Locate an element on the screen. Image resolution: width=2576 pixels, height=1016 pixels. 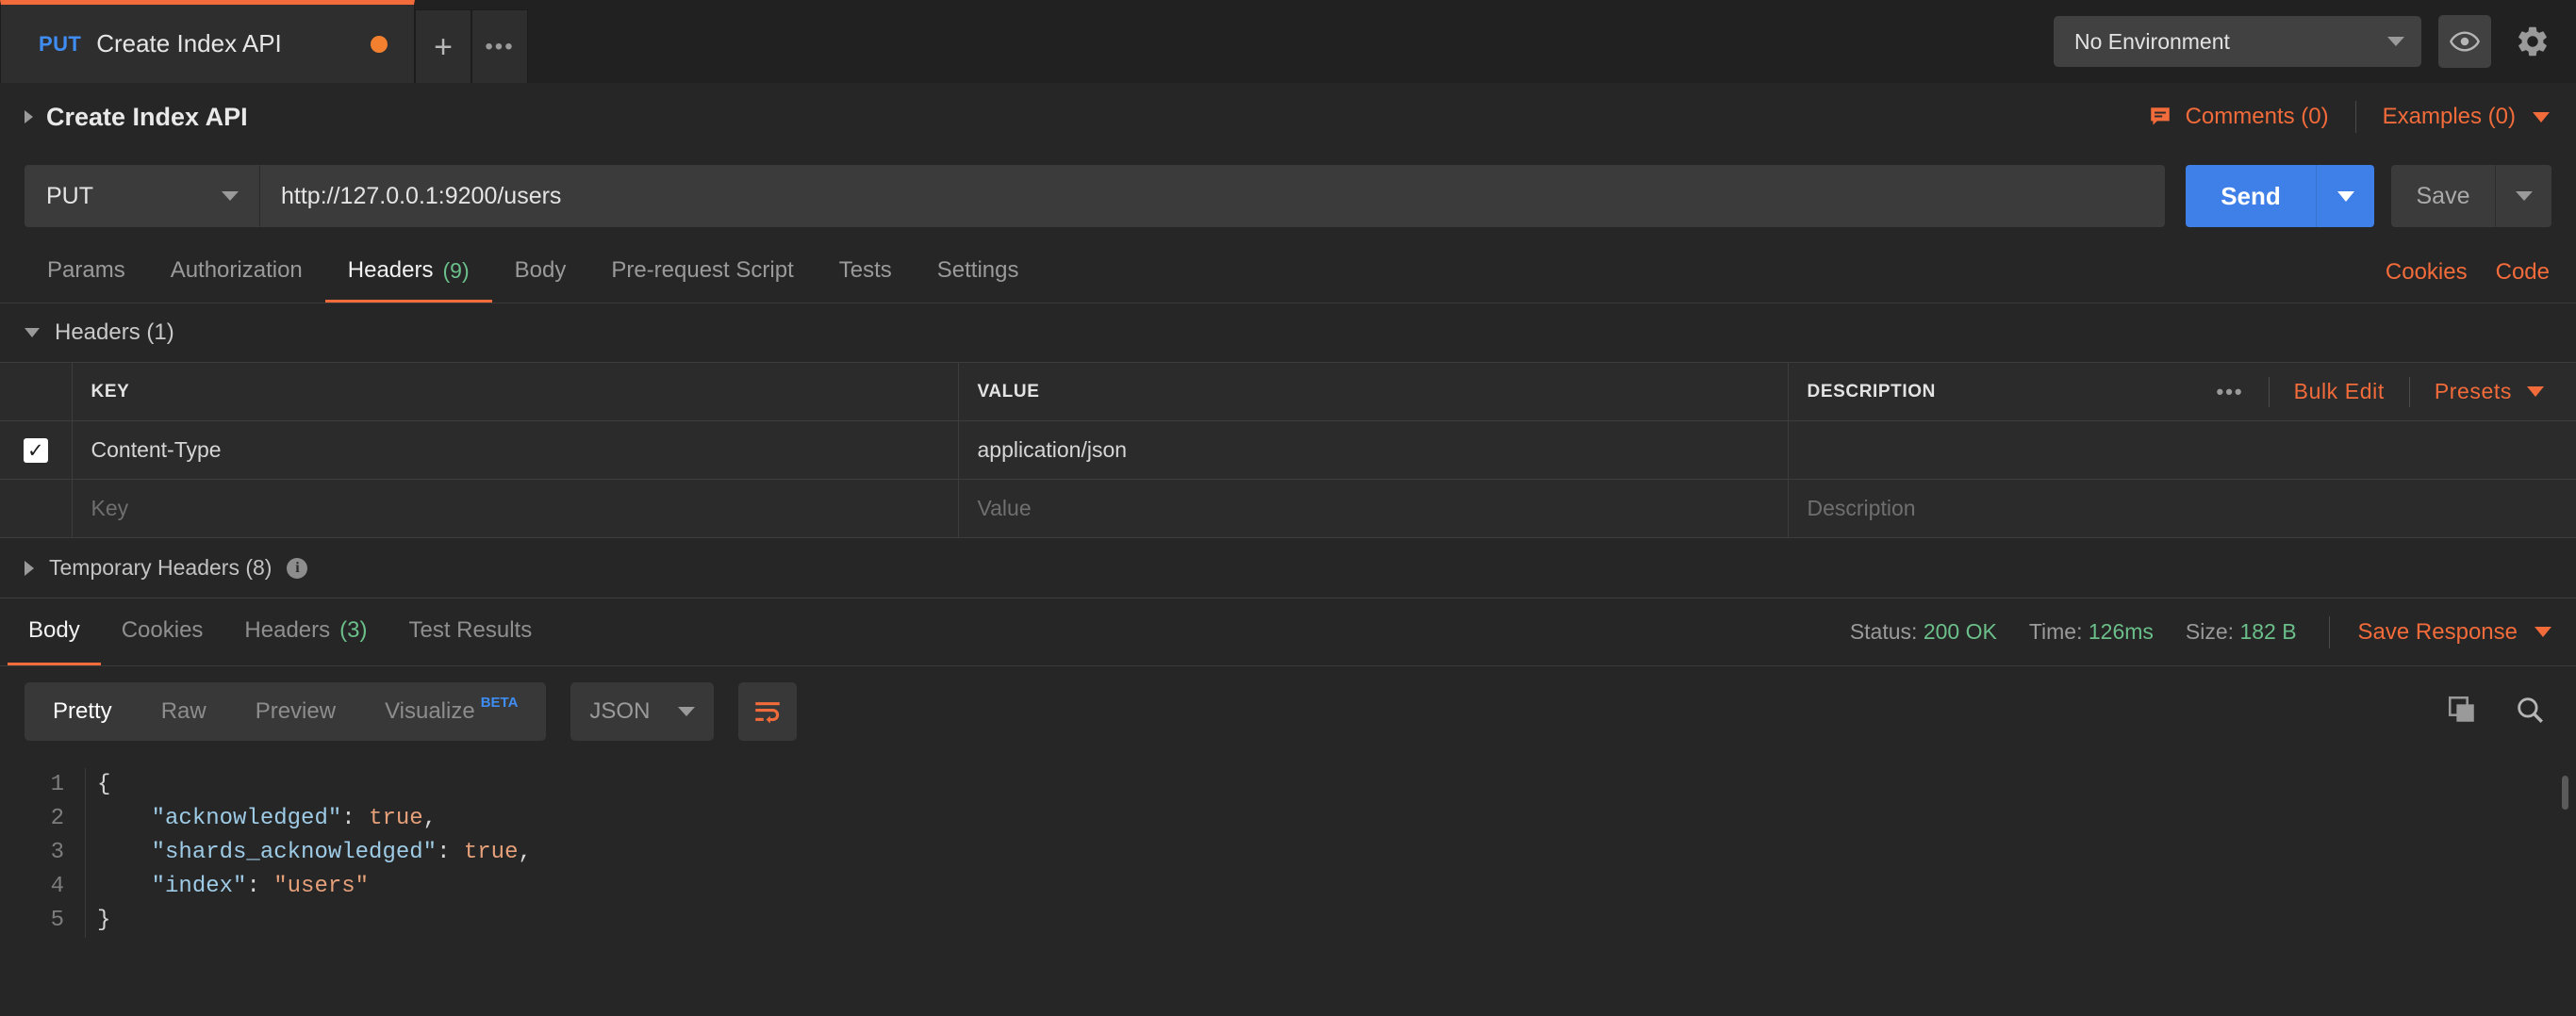
header-description-cell is located at coordinates (2181, 450).